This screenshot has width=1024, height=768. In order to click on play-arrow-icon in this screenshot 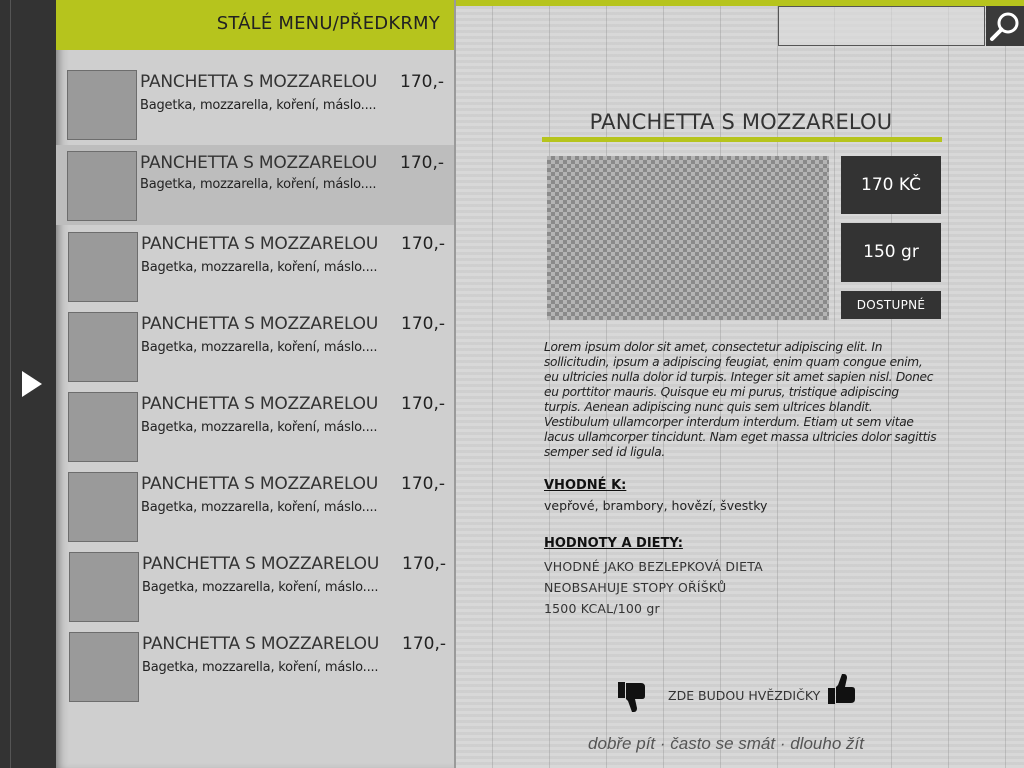, I will do `click(32, 384)`.